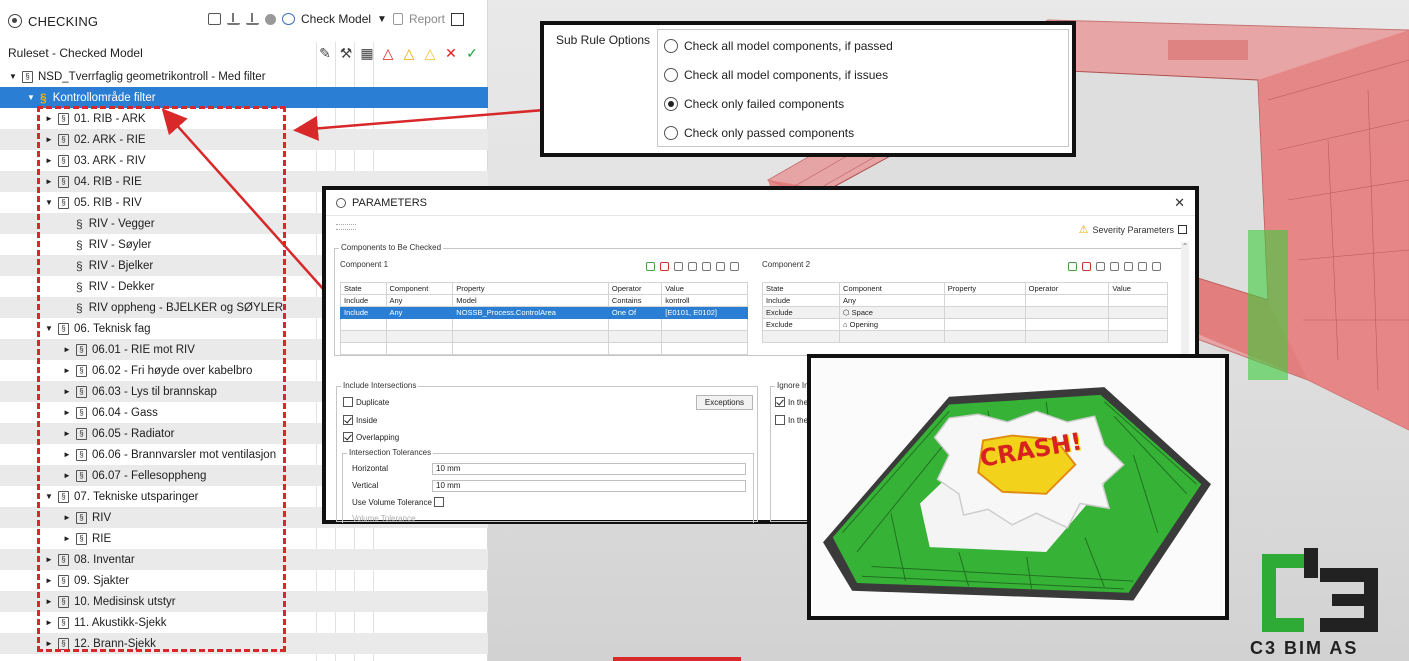 Image resolution: width=1409 pixels, height=661 pixels. I want to click on table-row: Include Any Model Contains kontroll, so click(544, 300).